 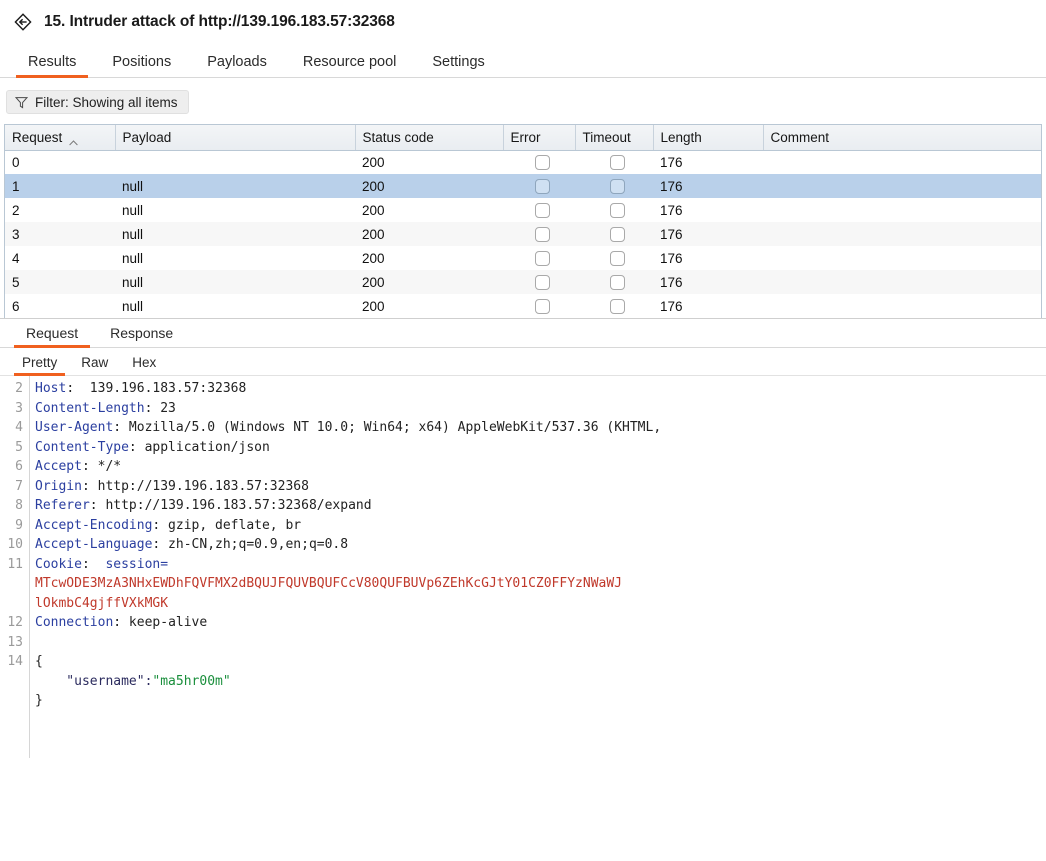 What do you see at coordinates (195, 486) in the screenshot?
I see `code-segment: : http://139.196.183.57:32368` at bounding box center [195, 486].